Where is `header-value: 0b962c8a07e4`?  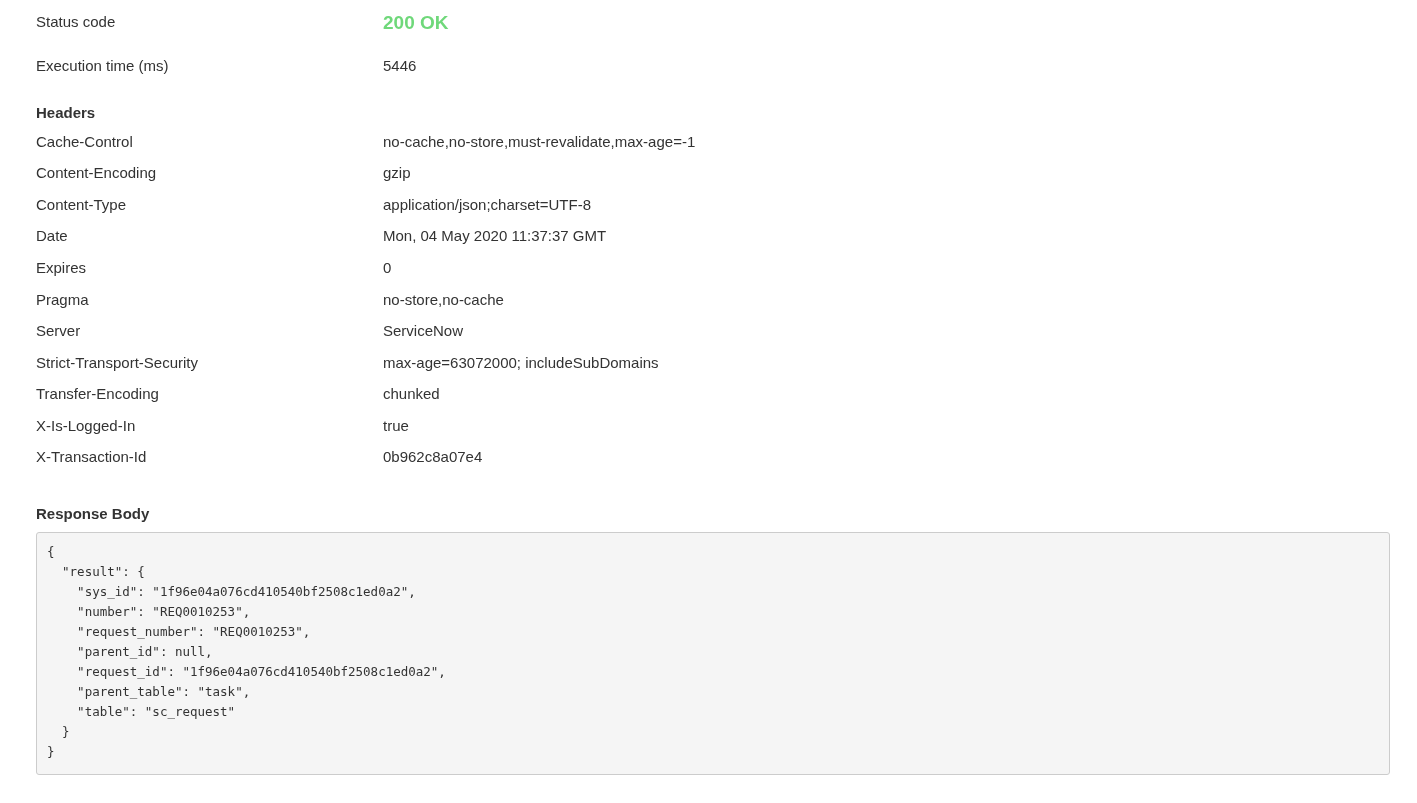 header-value: 0b962c8a07e4 is located at coordinates (433, 457).